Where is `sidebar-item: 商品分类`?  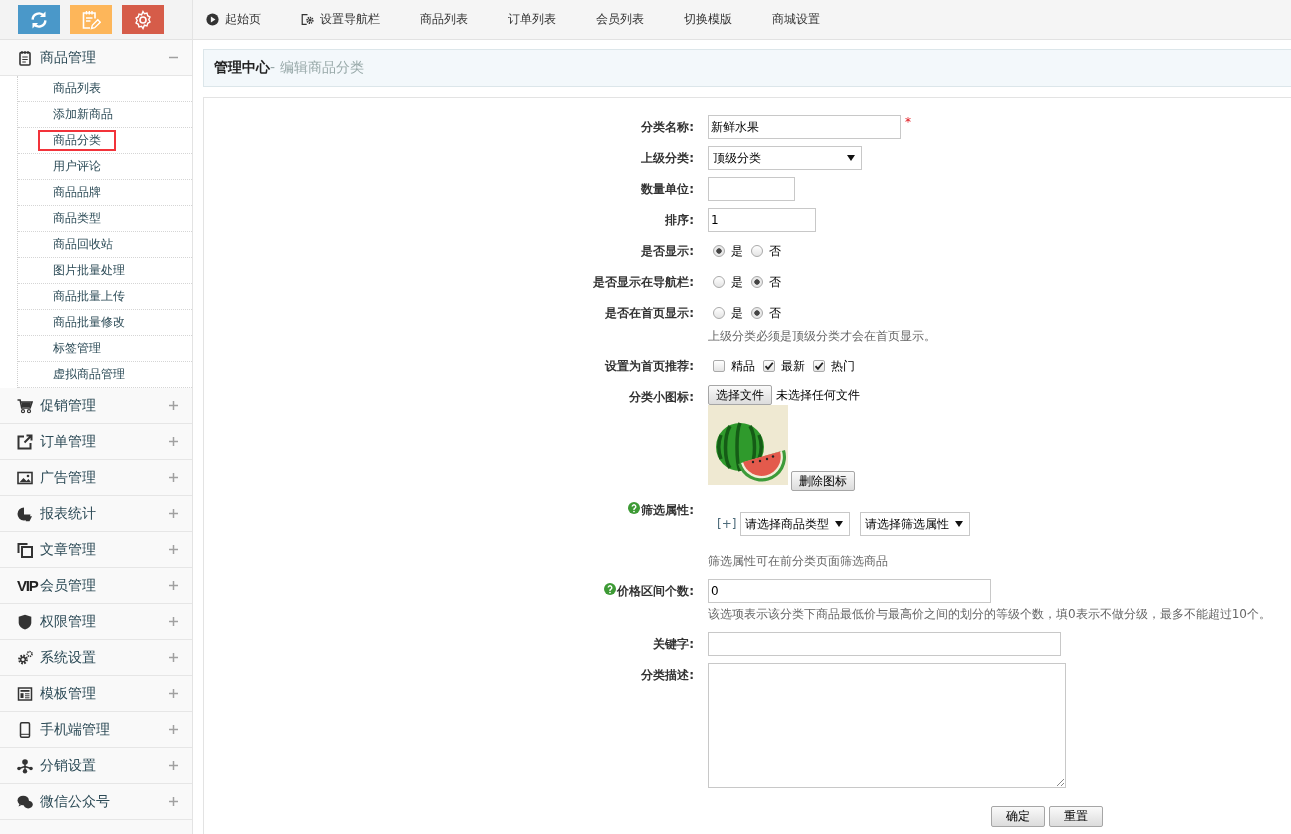
sidebar-item: 商品分类 is located at coordinates (77, 140).